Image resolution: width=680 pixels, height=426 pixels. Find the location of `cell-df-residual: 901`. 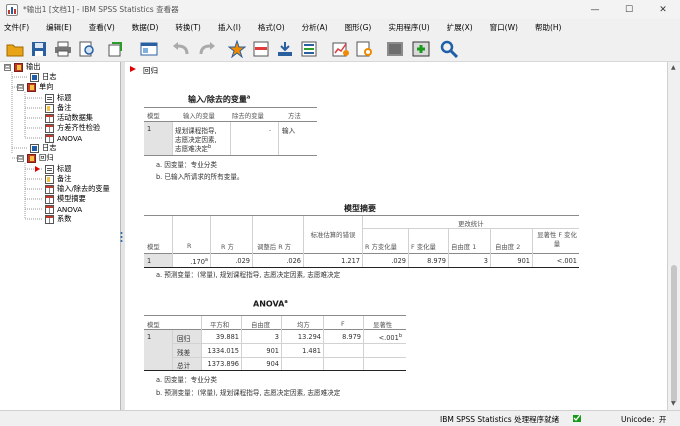

cell-df-residual: 901 is located at coordinates (260, 351).